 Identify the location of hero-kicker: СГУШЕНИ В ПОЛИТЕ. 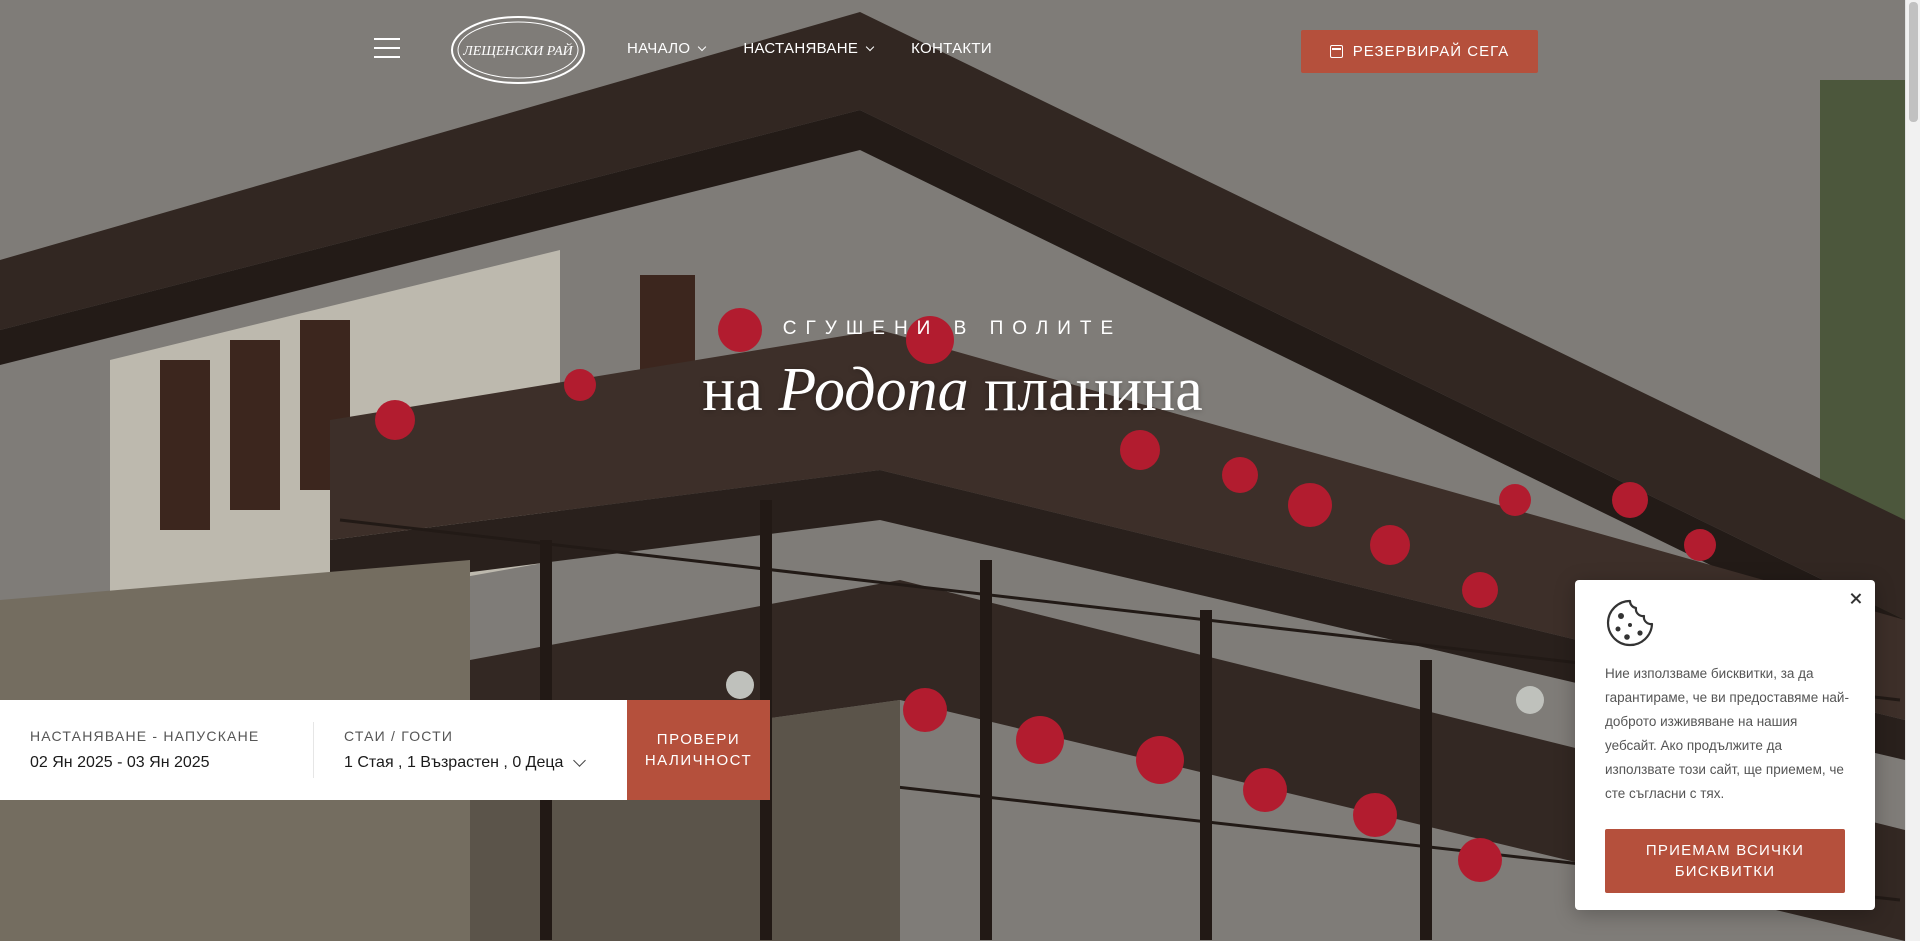
(952, 328).